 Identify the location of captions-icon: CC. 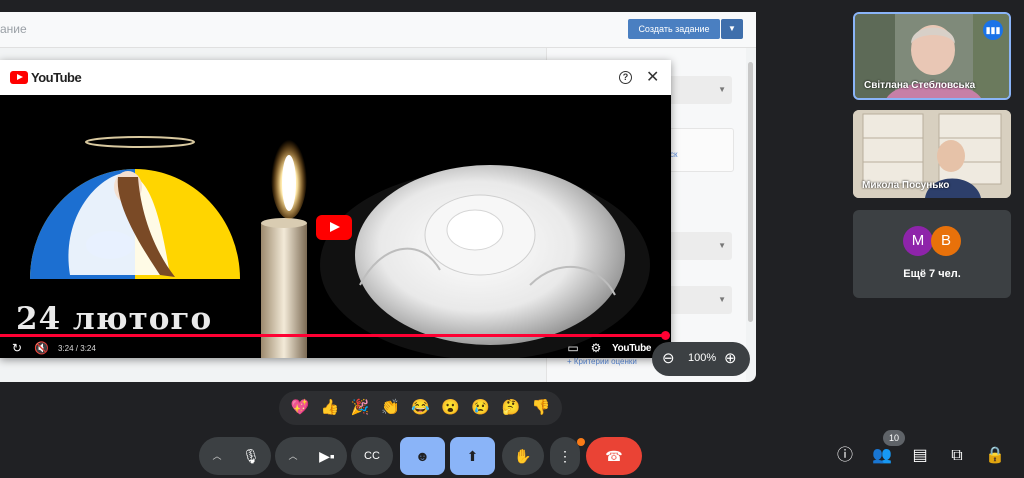
(372, 456).